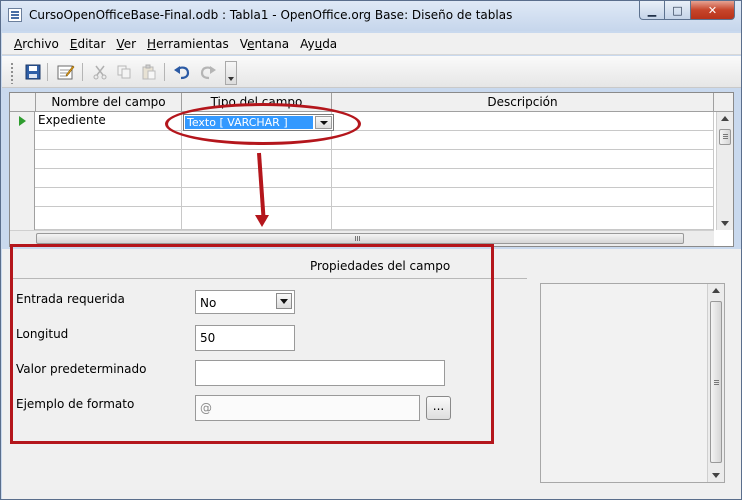 The width and height of the screenshot is (742, 500). I want to click on column-header-description: Descripción, so click(523, 102).